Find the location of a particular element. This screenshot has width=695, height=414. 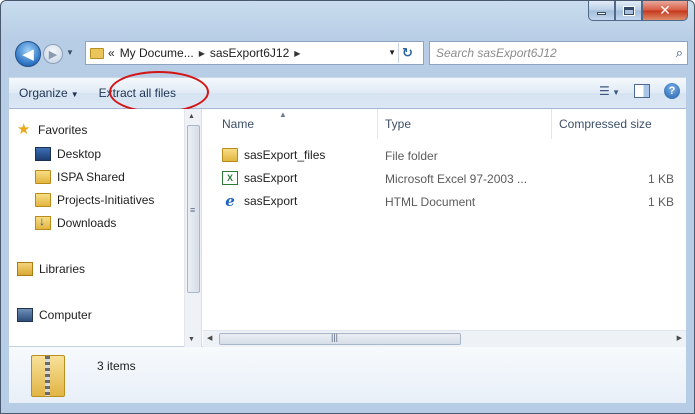

nav-item-downloads: Downloads is located at coordinates (76, 222).